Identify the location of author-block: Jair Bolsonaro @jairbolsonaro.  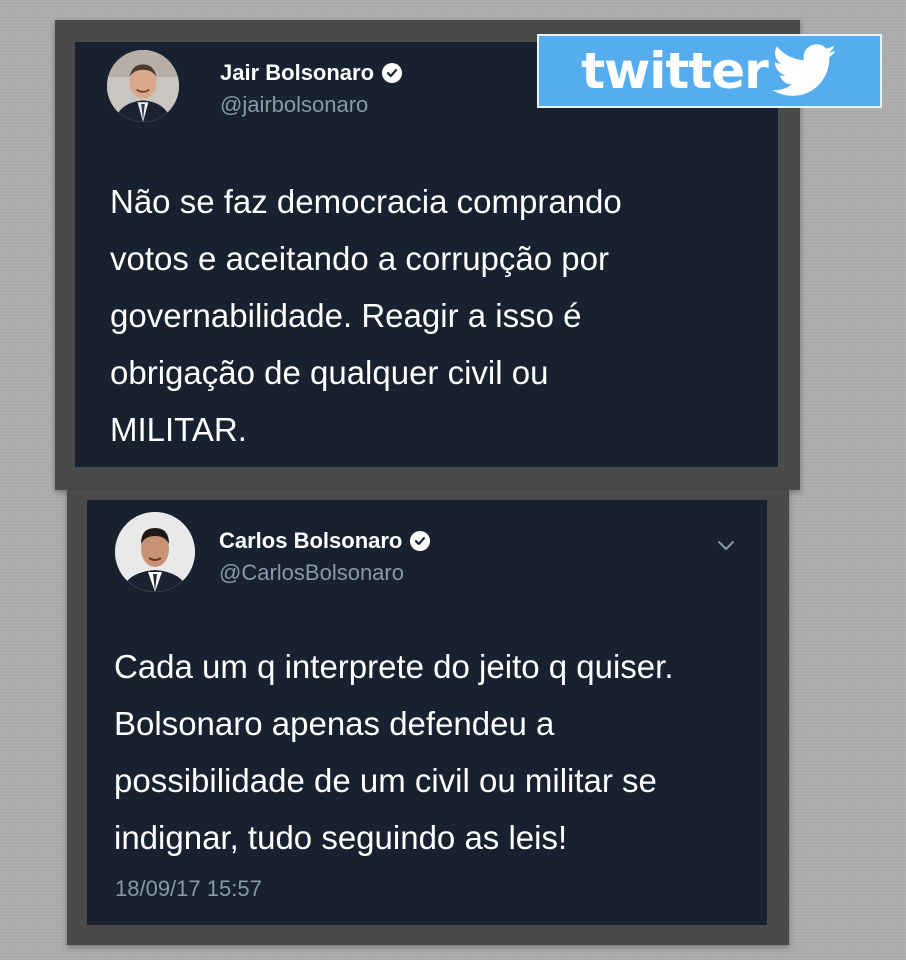
(311, 89).